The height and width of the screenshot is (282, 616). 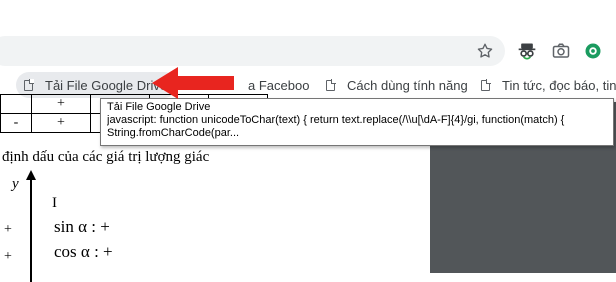 I want to click on camera-icon, so click(x=561, y=51).